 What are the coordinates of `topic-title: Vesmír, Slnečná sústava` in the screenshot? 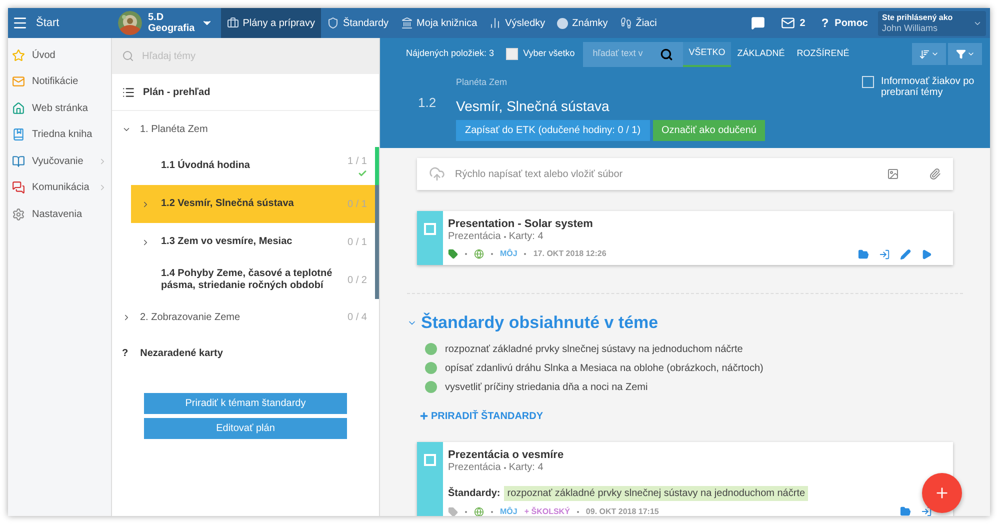 It's located at (533, 106).